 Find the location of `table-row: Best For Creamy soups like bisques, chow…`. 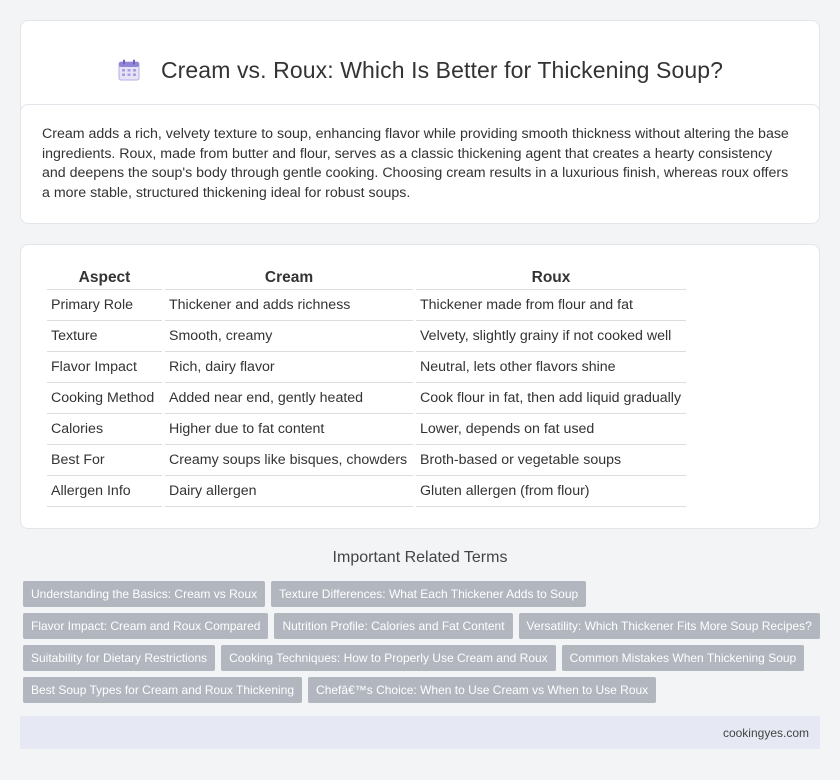

table-row: Best For Creamy soups like bisques, chow… is located at coordinates (366, 460).